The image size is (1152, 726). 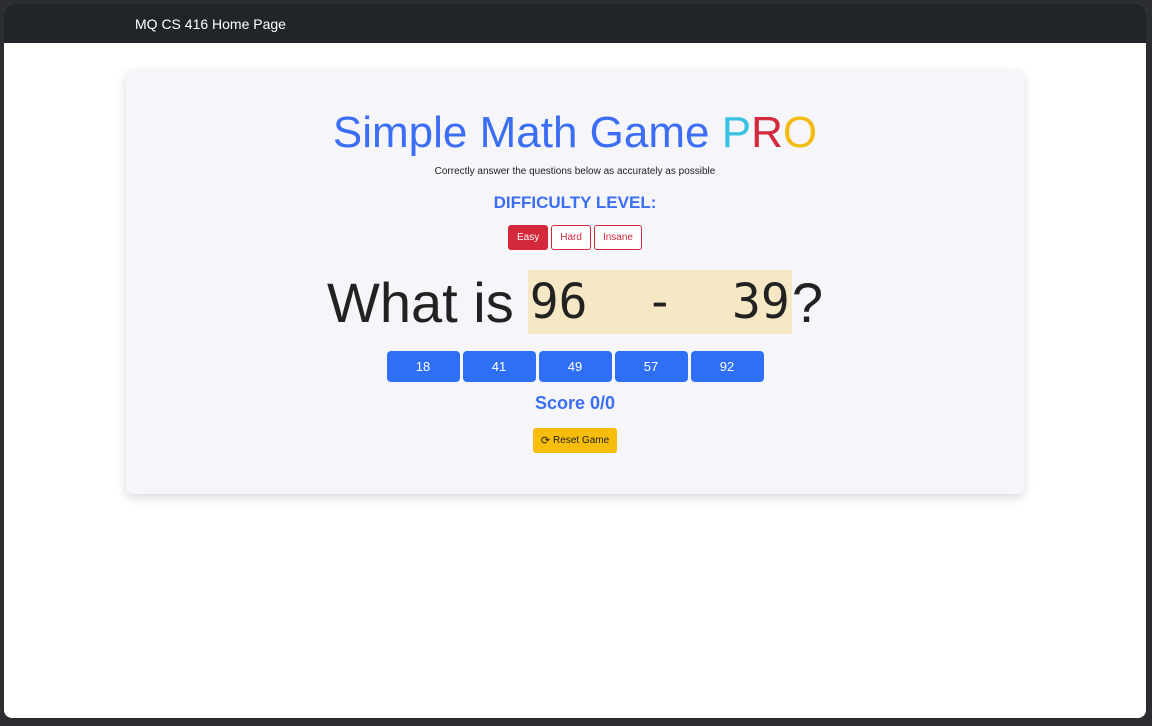 I want to click on question-display: What is 96 - 39?, so click(x=575, y=302).